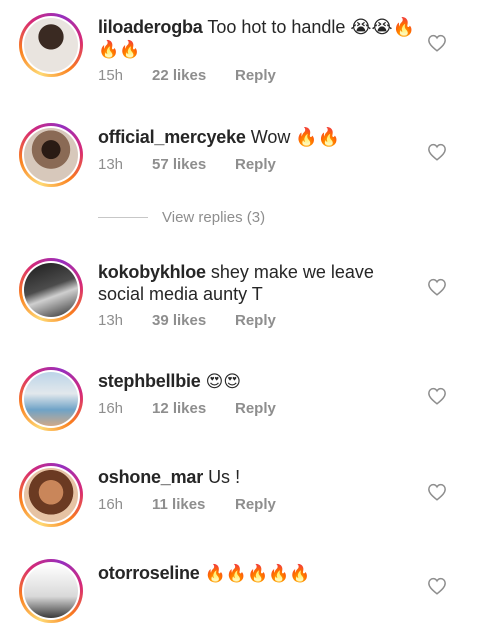 This screenshot has height=623, width=480. What do you see at coordinates (193, 75) in the screenshot?
I see `likes-count: 22 likes` at bounding box center [193, 75].